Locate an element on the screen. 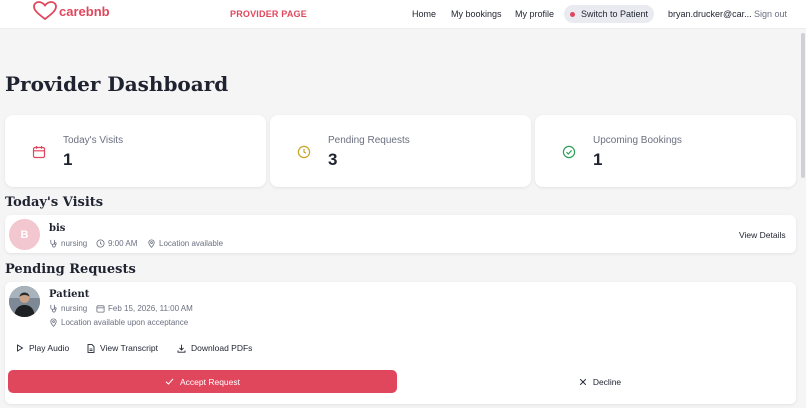 The width and height of the screenshot is (806, 408). datetime-meta: Feb 15, 2026, 11:00 AM is located at coordinates (144, 308).